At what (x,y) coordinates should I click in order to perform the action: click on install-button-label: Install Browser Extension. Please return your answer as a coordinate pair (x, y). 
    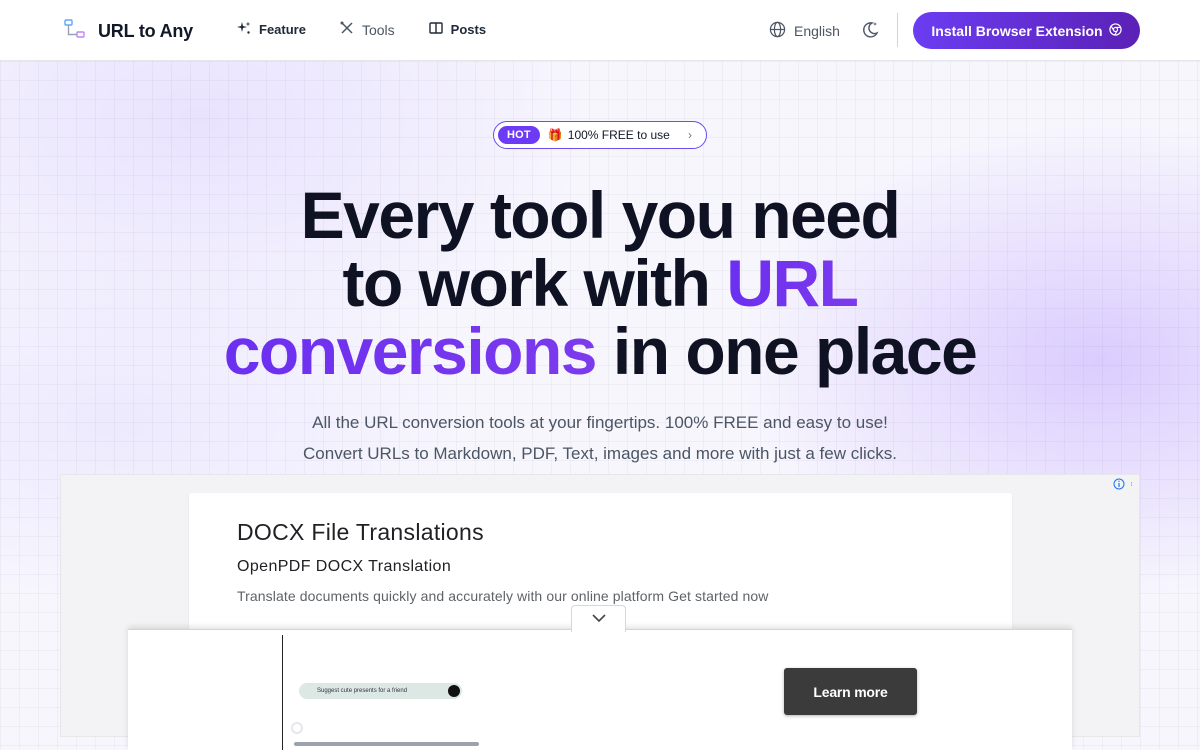
    Looking at the image, I should click on (1017, 30).